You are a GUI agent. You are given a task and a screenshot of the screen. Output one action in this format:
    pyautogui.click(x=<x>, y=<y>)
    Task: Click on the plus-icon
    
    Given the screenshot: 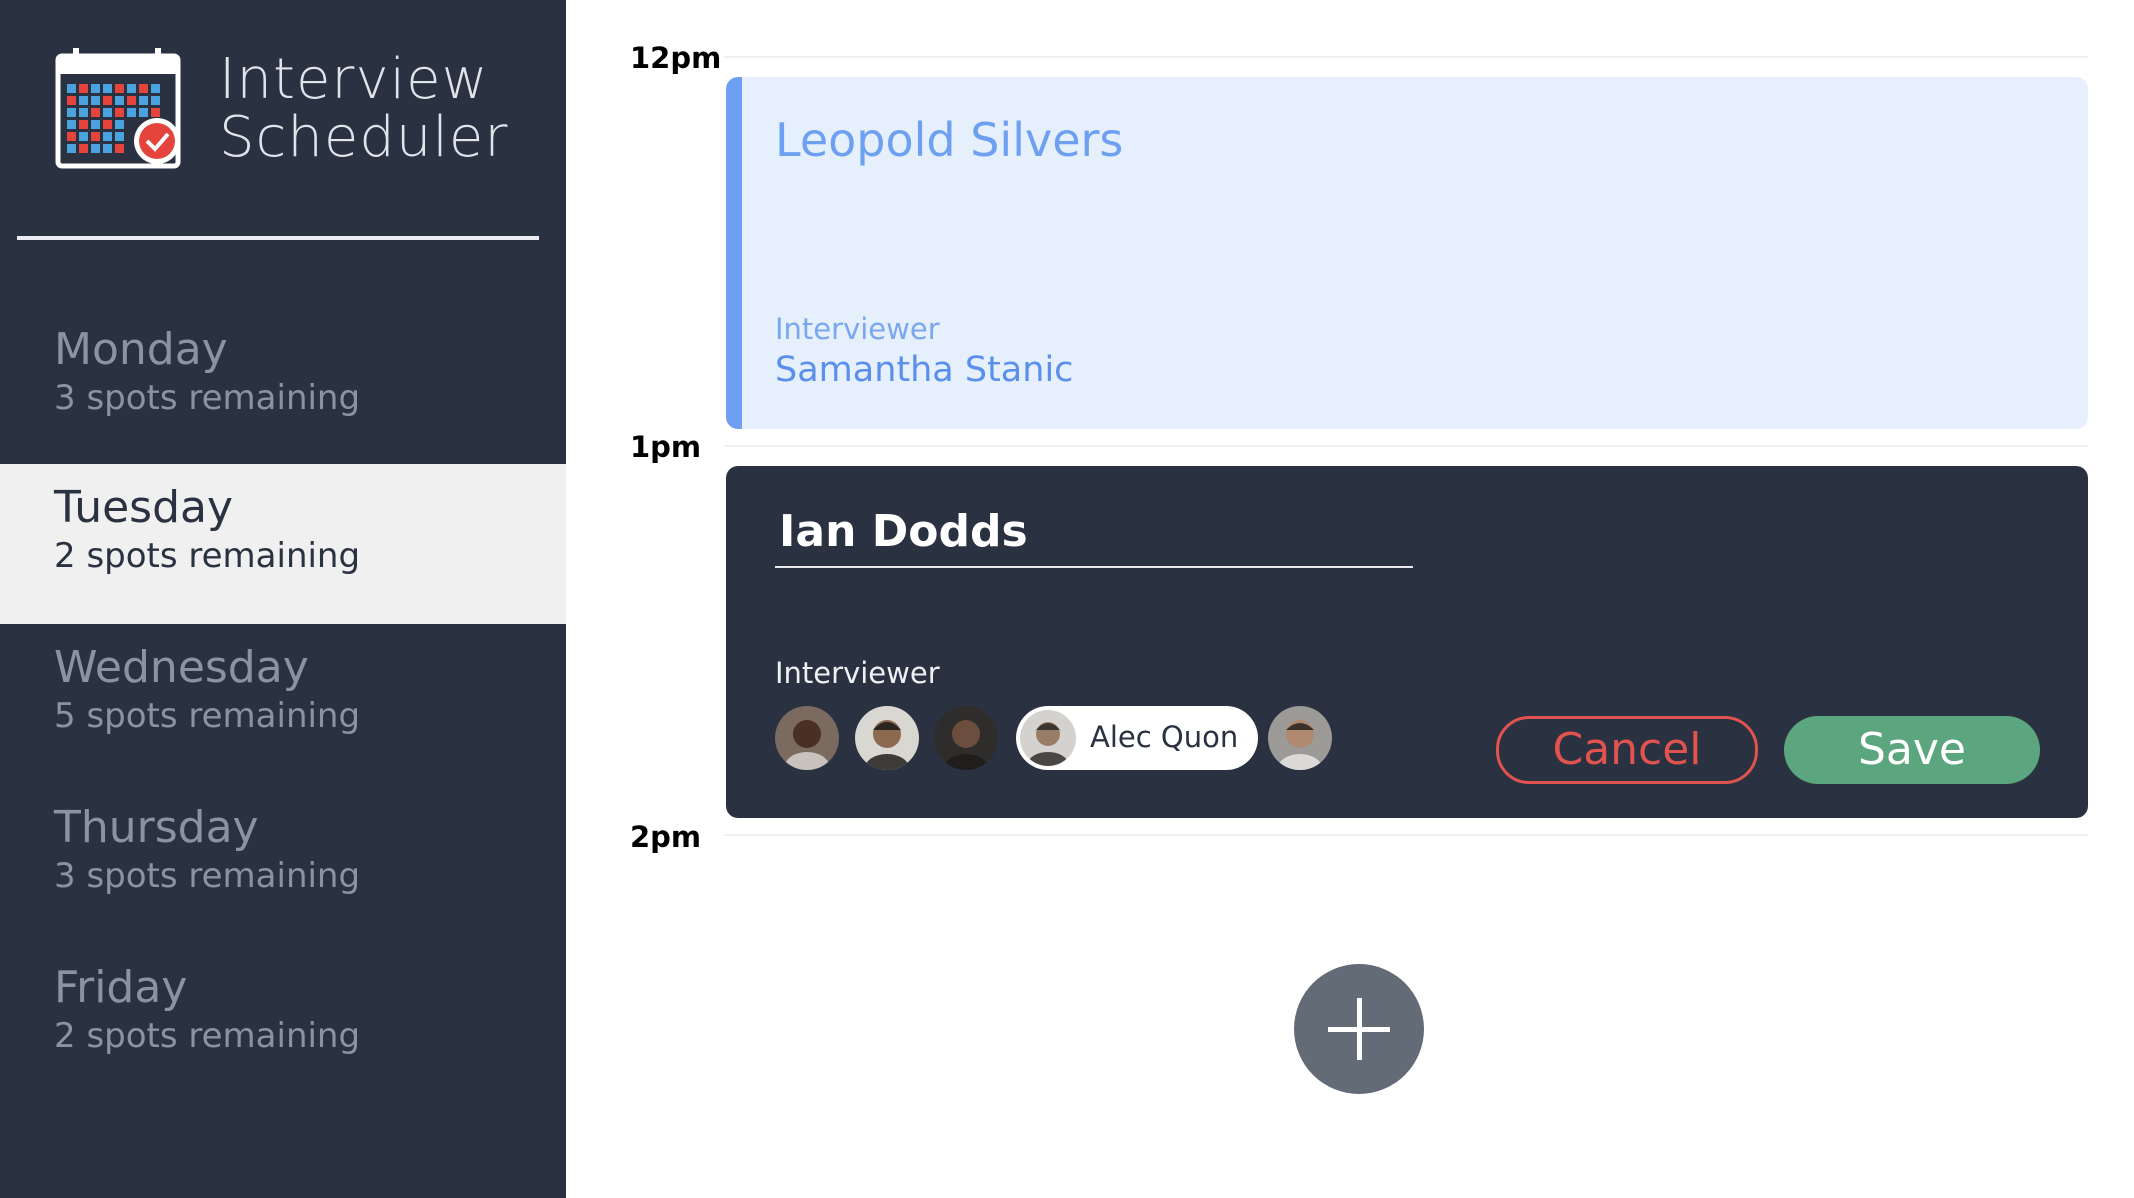 What is the action you would take?
    pyautogui.click(x=1359, y=1029)
    